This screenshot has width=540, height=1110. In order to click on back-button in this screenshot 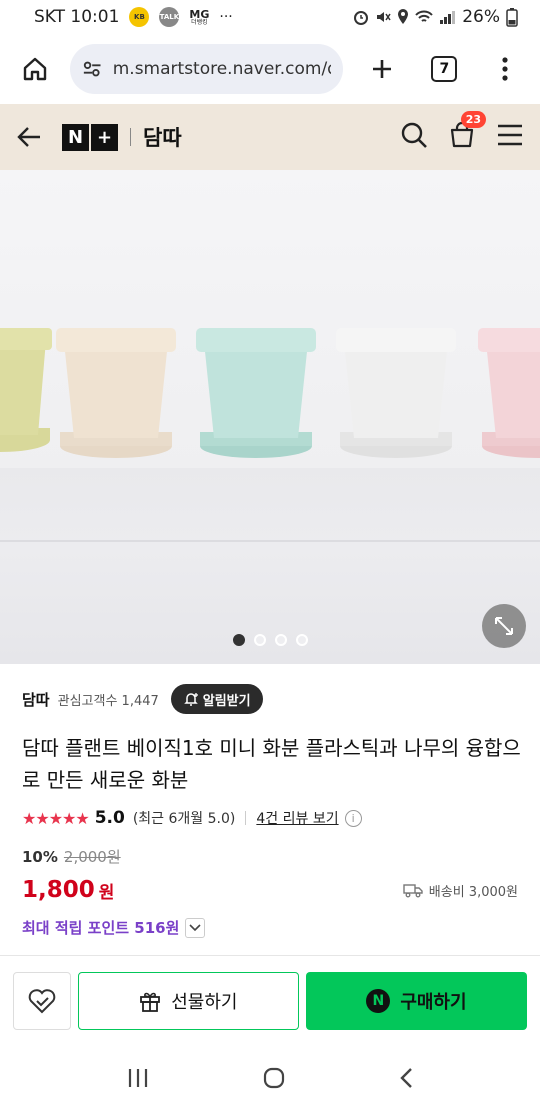, I will do `click(29, 137)`.